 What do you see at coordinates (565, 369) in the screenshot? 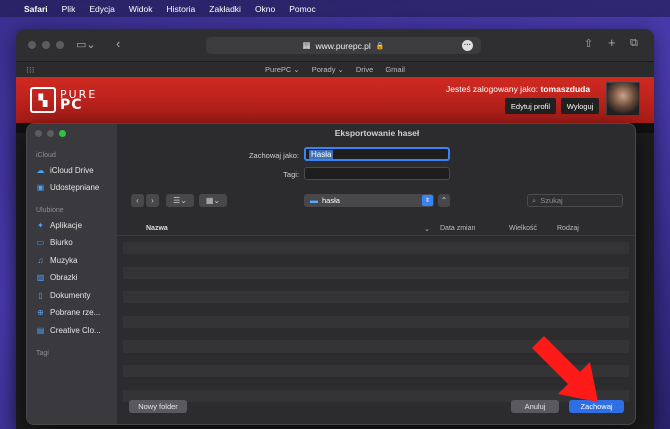
I see `red-arrow-icon` at bounding box center [565, 369].